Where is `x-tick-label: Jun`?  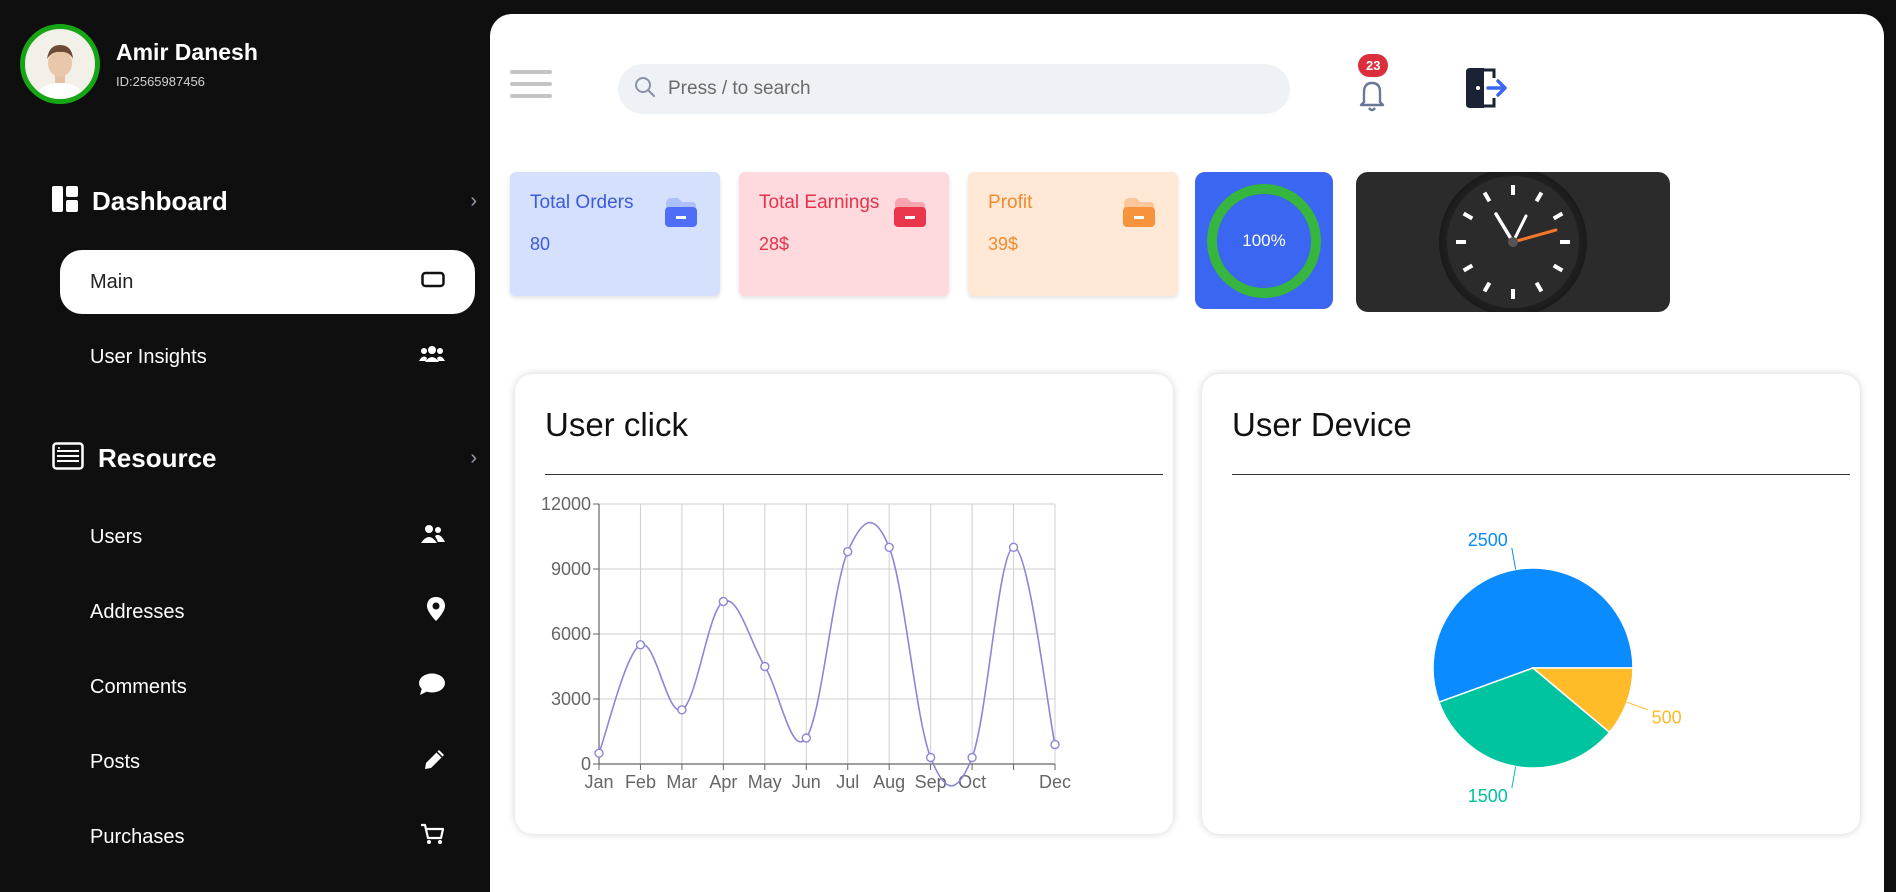 x-tick-label: Jun is located at coordinates (806, 782).